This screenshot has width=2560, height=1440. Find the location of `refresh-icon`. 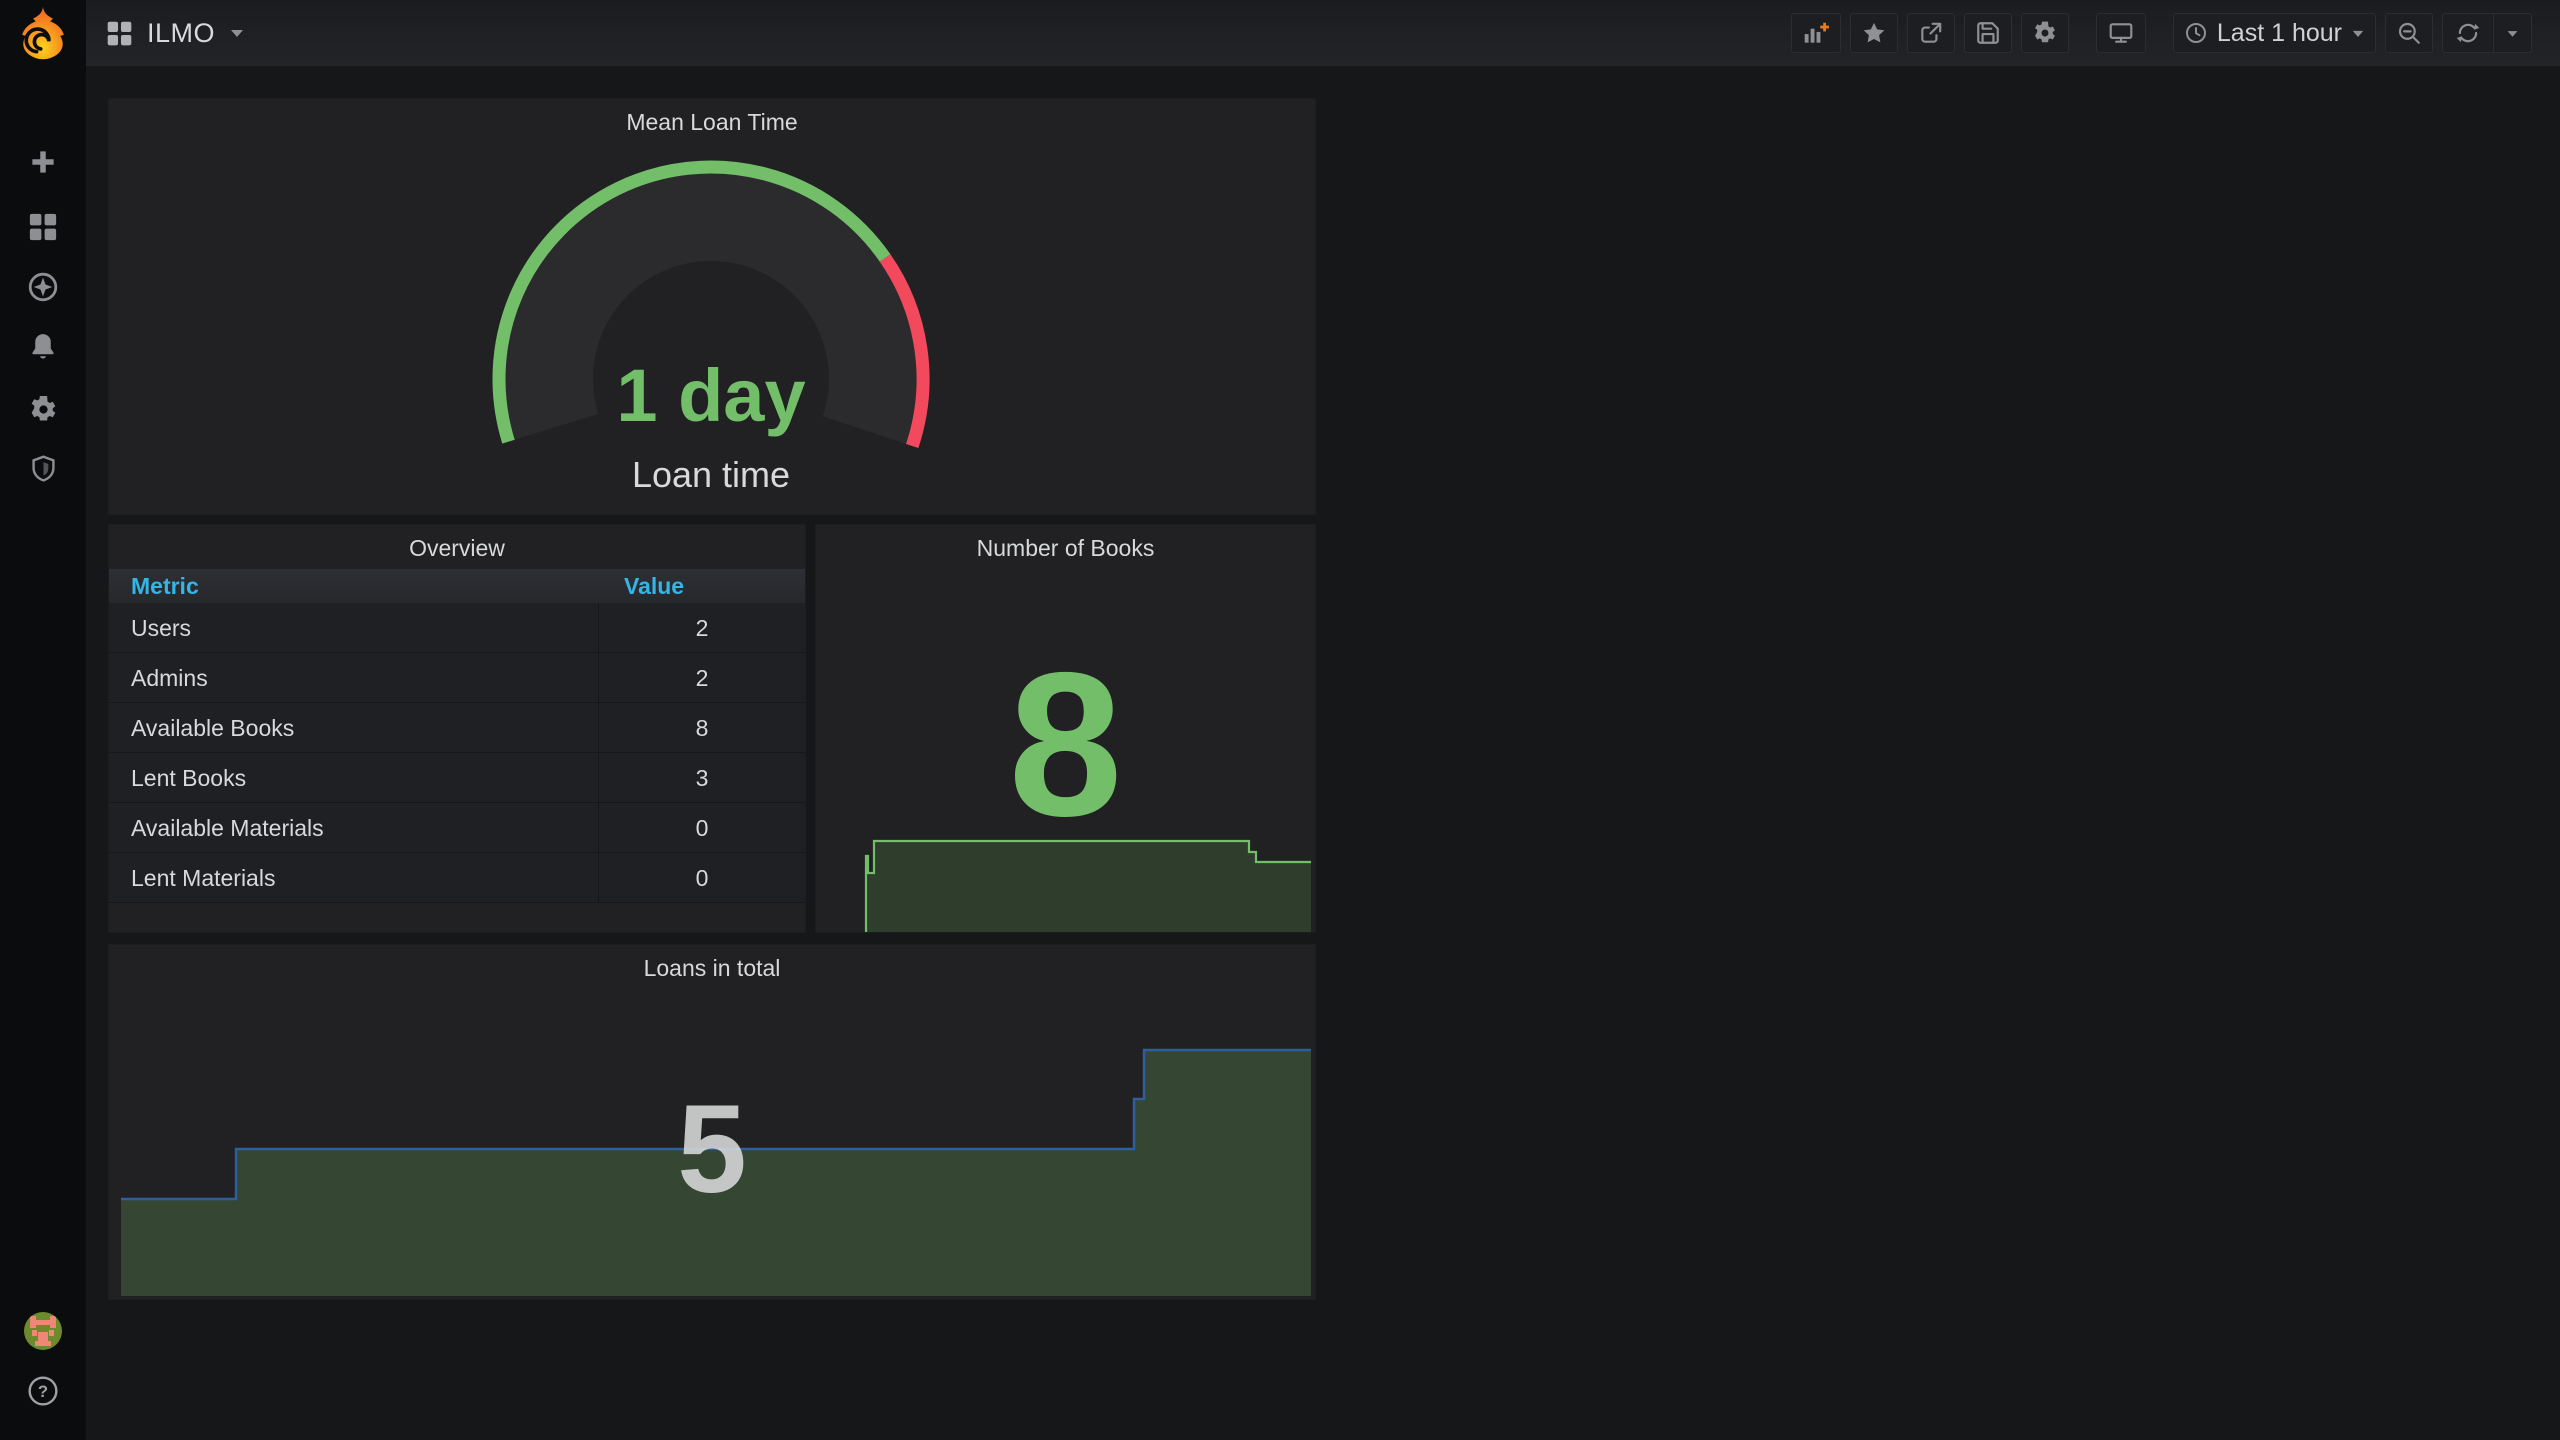

refresh-icon is located at coordinates (2468, 33).